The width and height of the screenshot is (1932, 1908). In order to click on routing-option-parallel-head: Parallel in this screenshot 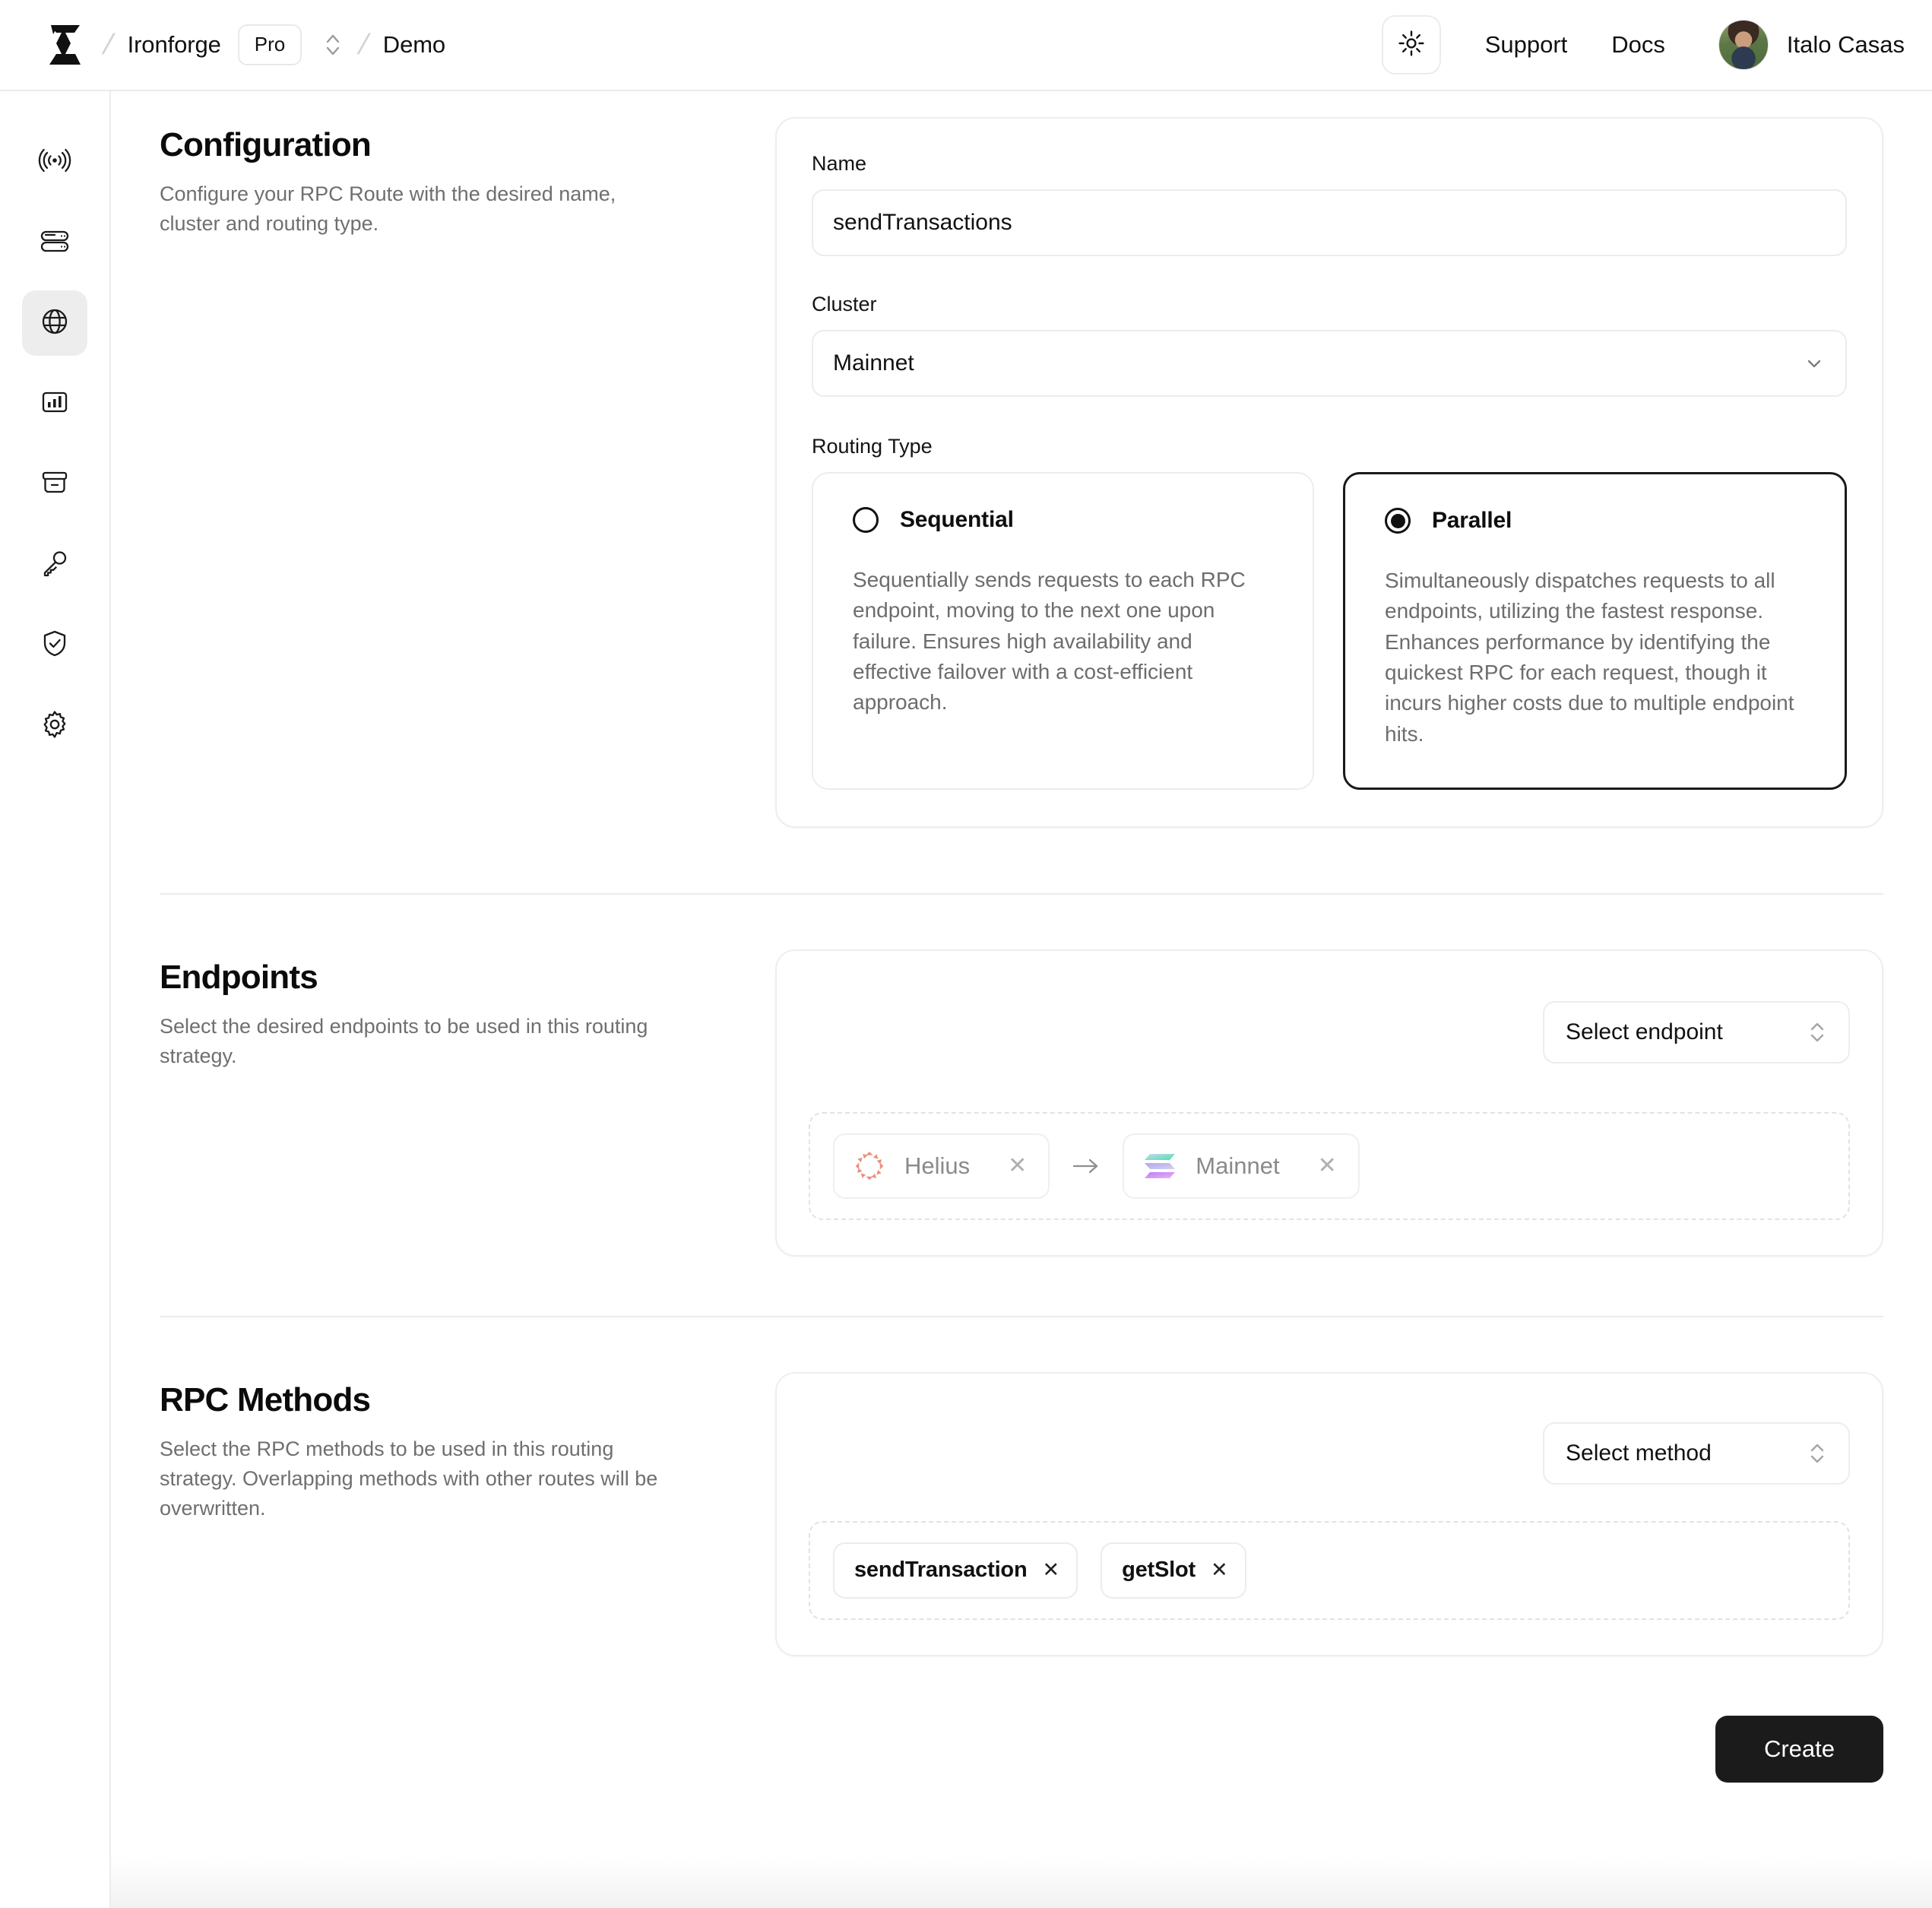, I will do `click(1596, 521)`.